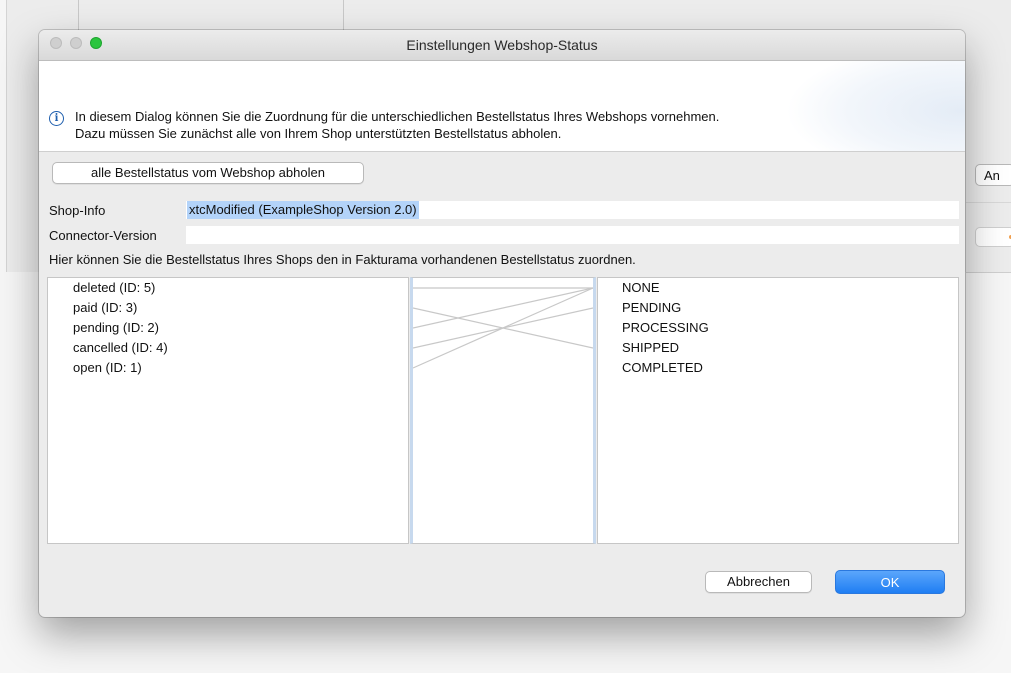 The height and width of the screenshot is (673, 1011). I want to click on background-button-secondary, so click(993, 237).